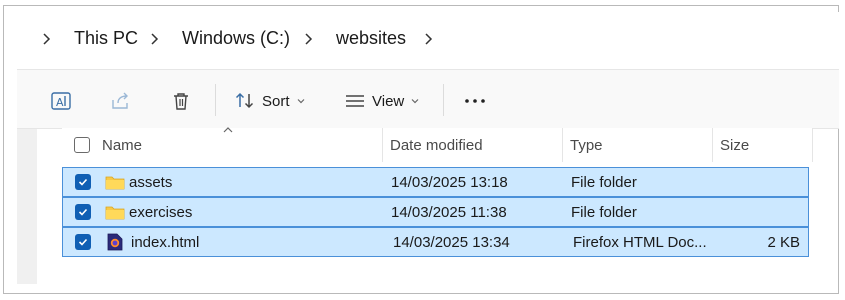 Image resolution: width=845 pixels, height=300 pixels. I want to click on sort-button: Sort, so click(270, 101).